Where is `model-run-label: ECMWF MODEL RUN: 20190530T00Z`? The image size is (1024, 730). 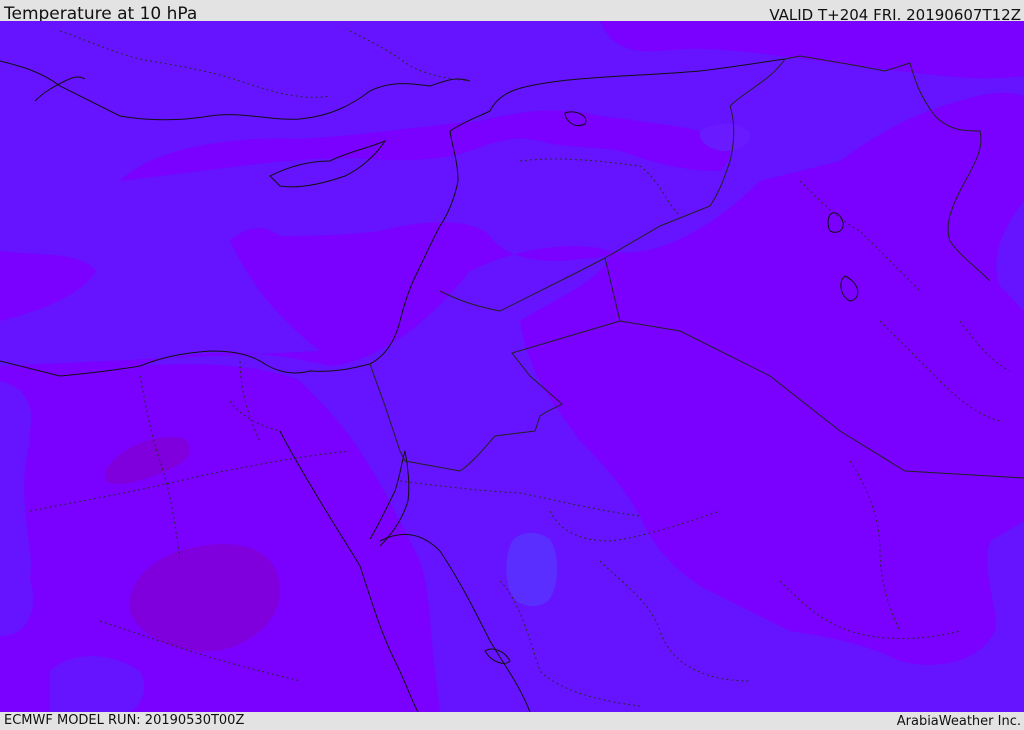
model-run-label: ECMWF MODEL RUN: 20190530T00Z is located at coordinates (124, 720).